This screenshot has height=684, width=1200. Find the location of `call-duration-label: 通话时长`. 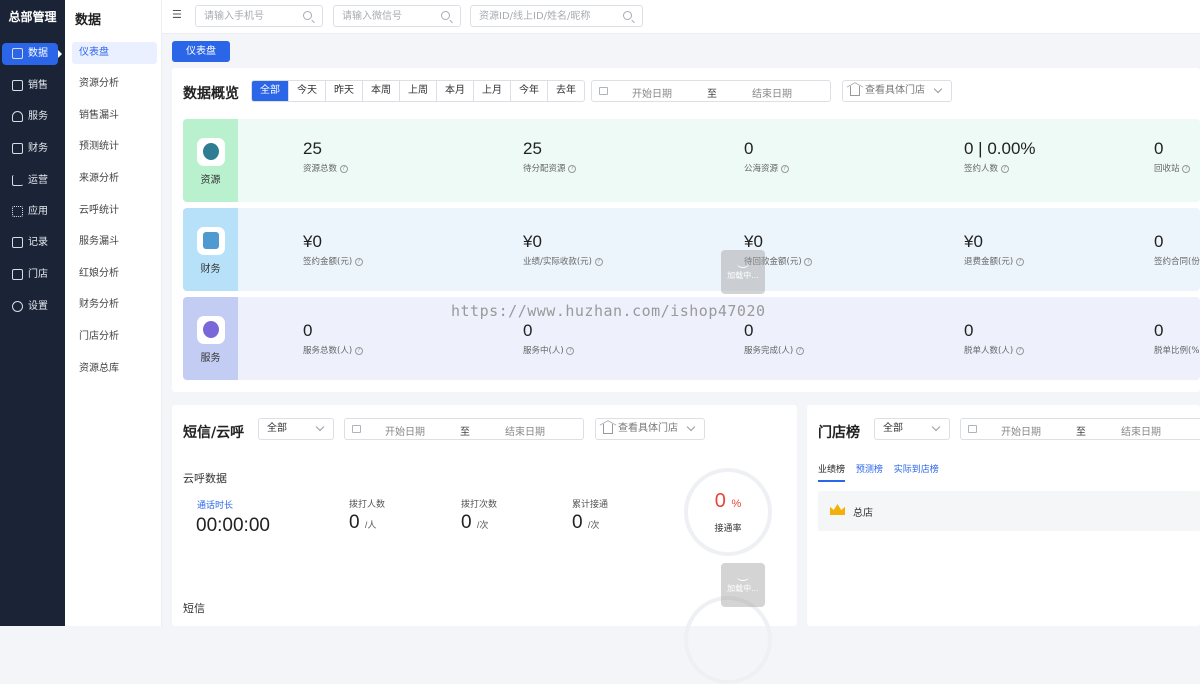

call-duration-label: 通话时长 is located at coordinates (215, 506).